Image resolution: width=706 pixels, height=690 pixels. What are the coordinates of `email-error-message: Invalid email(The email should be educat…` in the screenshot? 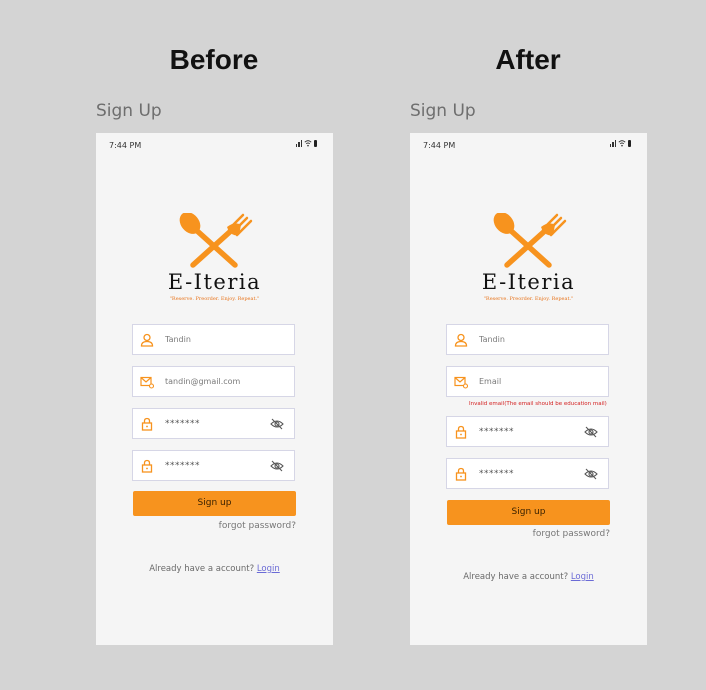 It's located at (538, 404).